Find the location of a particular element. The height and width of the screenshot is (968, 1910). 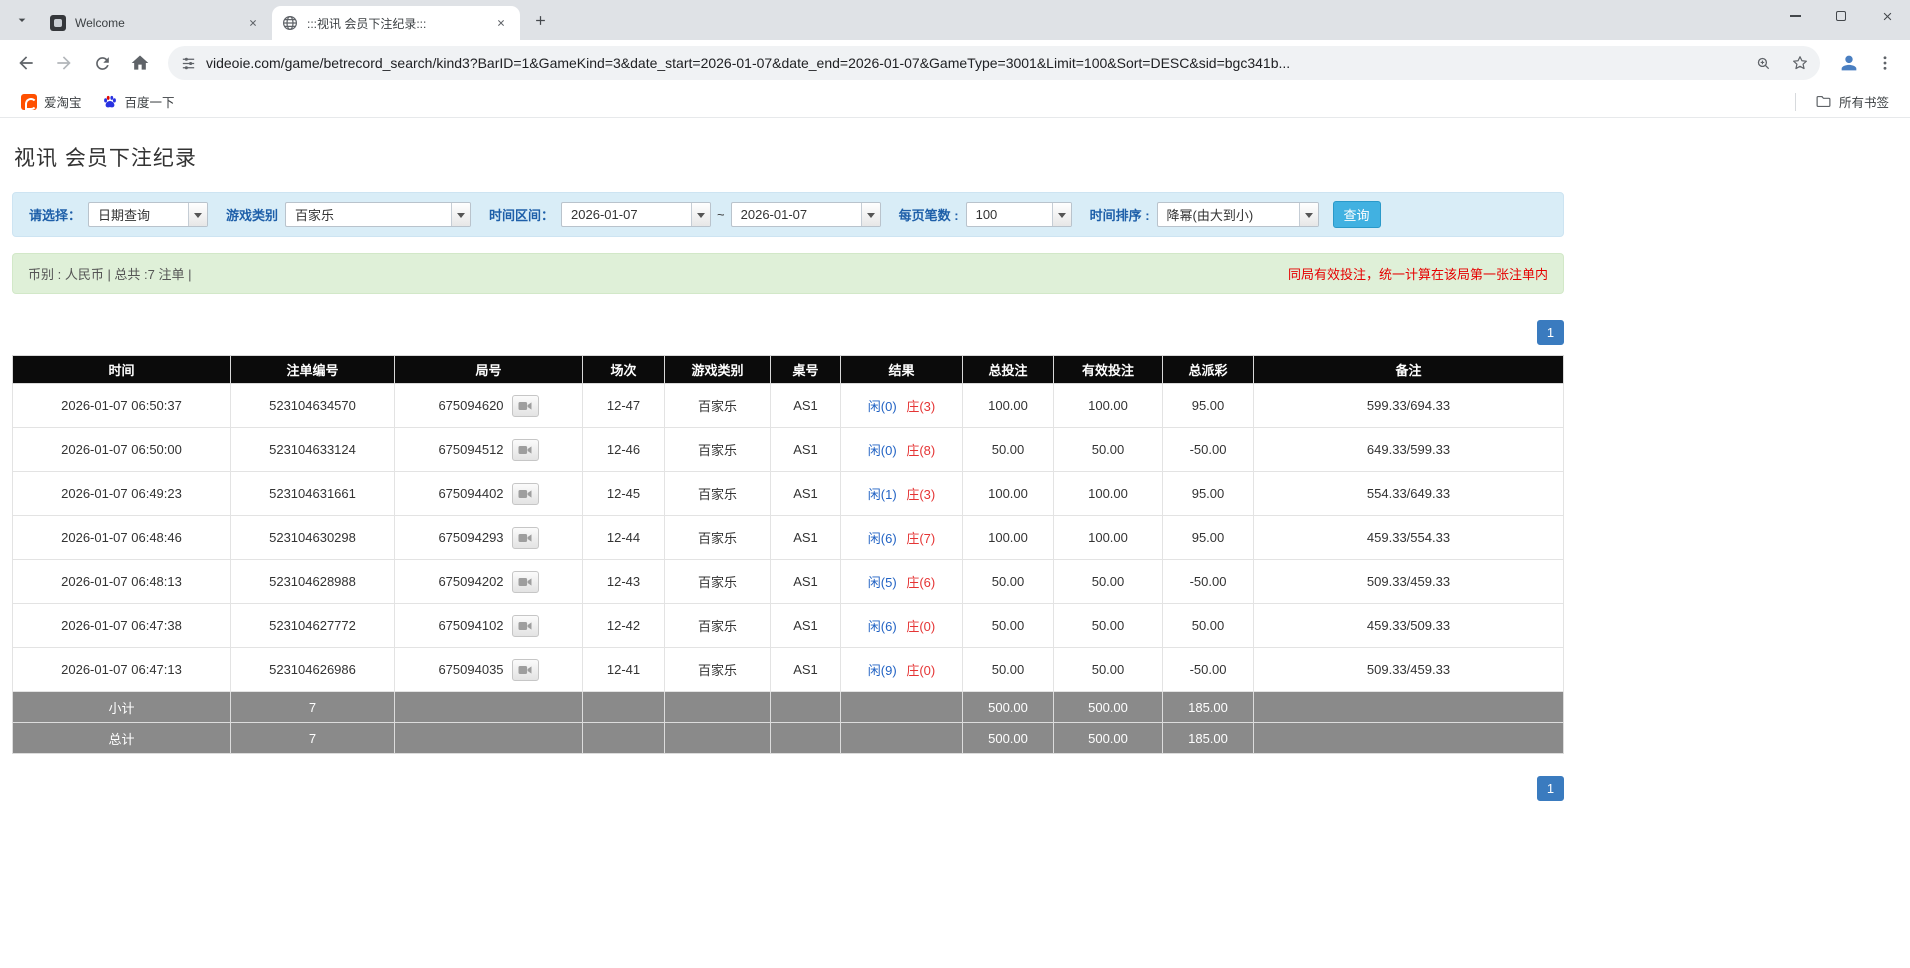

new-tab-button is located at coordinates (540, 20).